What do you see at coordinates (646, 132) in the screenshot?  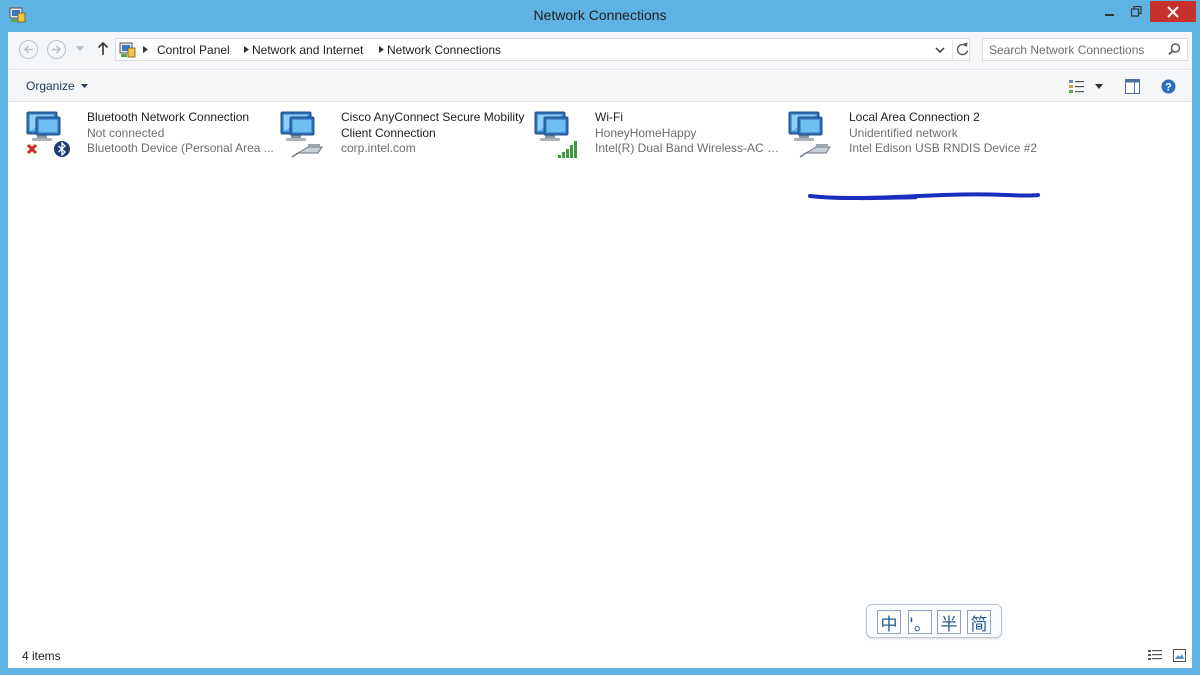 I see `connection-status: HoneyHomeHappy` at bounding box center [646, 132].